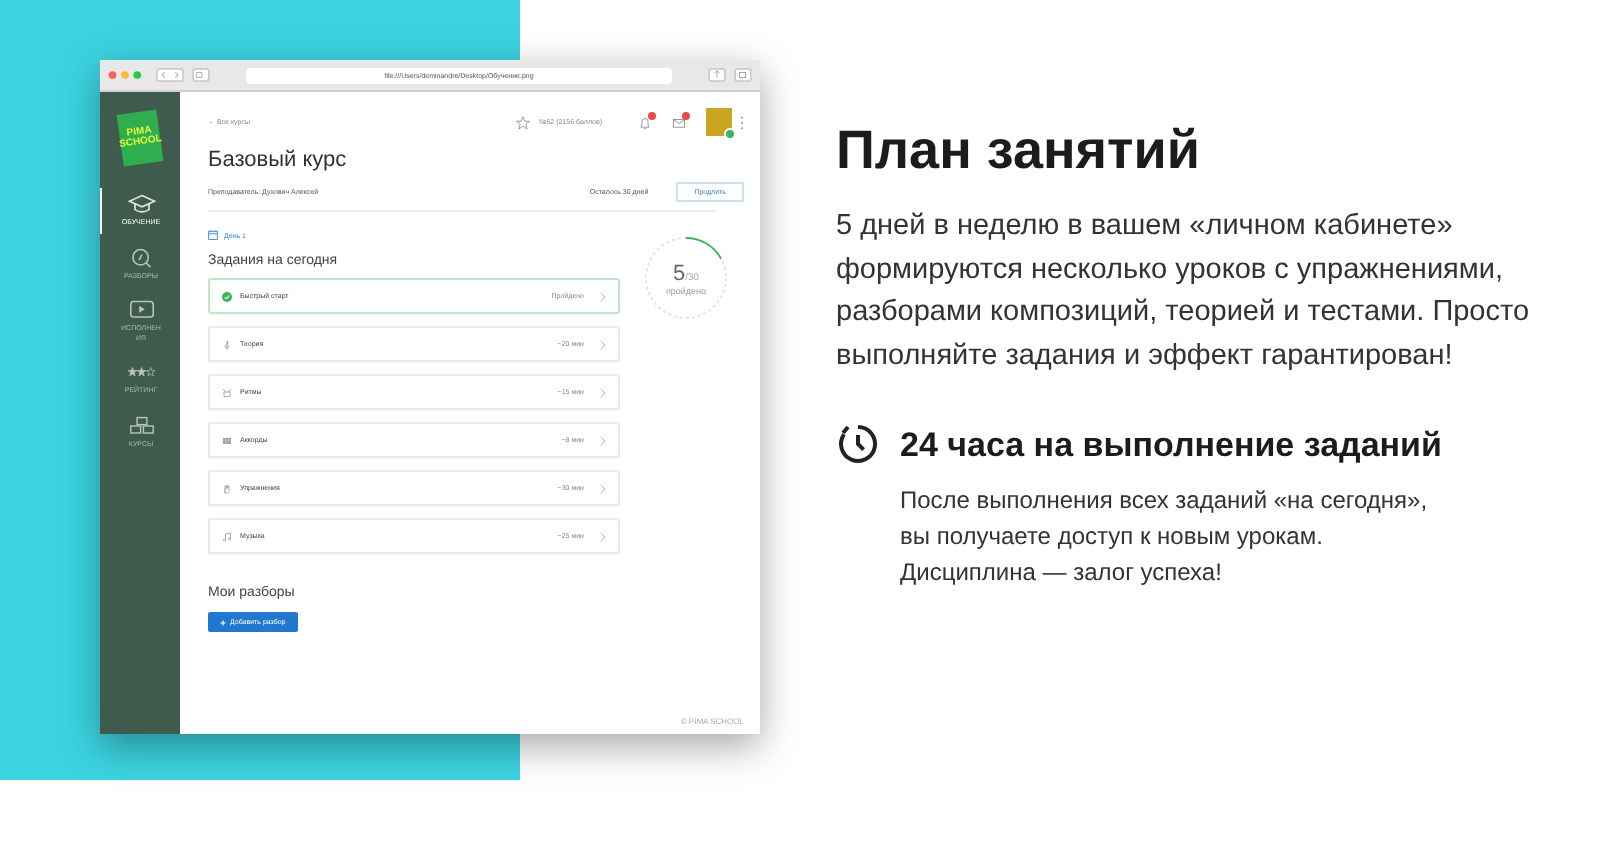  I want to click on sidebar-icon, so click(201, 75).